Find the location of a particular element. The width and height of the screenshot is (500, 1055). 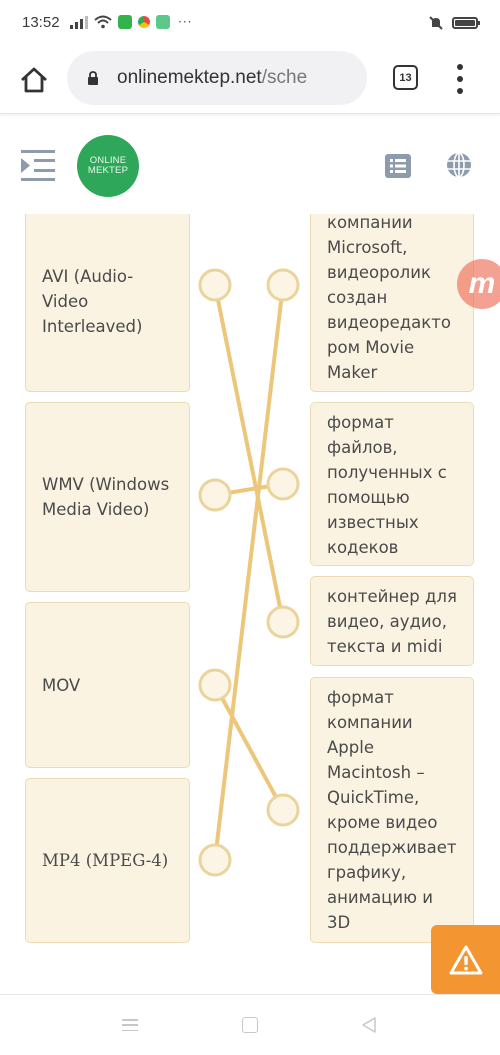

browser-toolbar: onlinemektep.net/sche 13 is located at coordinates (250, 81).